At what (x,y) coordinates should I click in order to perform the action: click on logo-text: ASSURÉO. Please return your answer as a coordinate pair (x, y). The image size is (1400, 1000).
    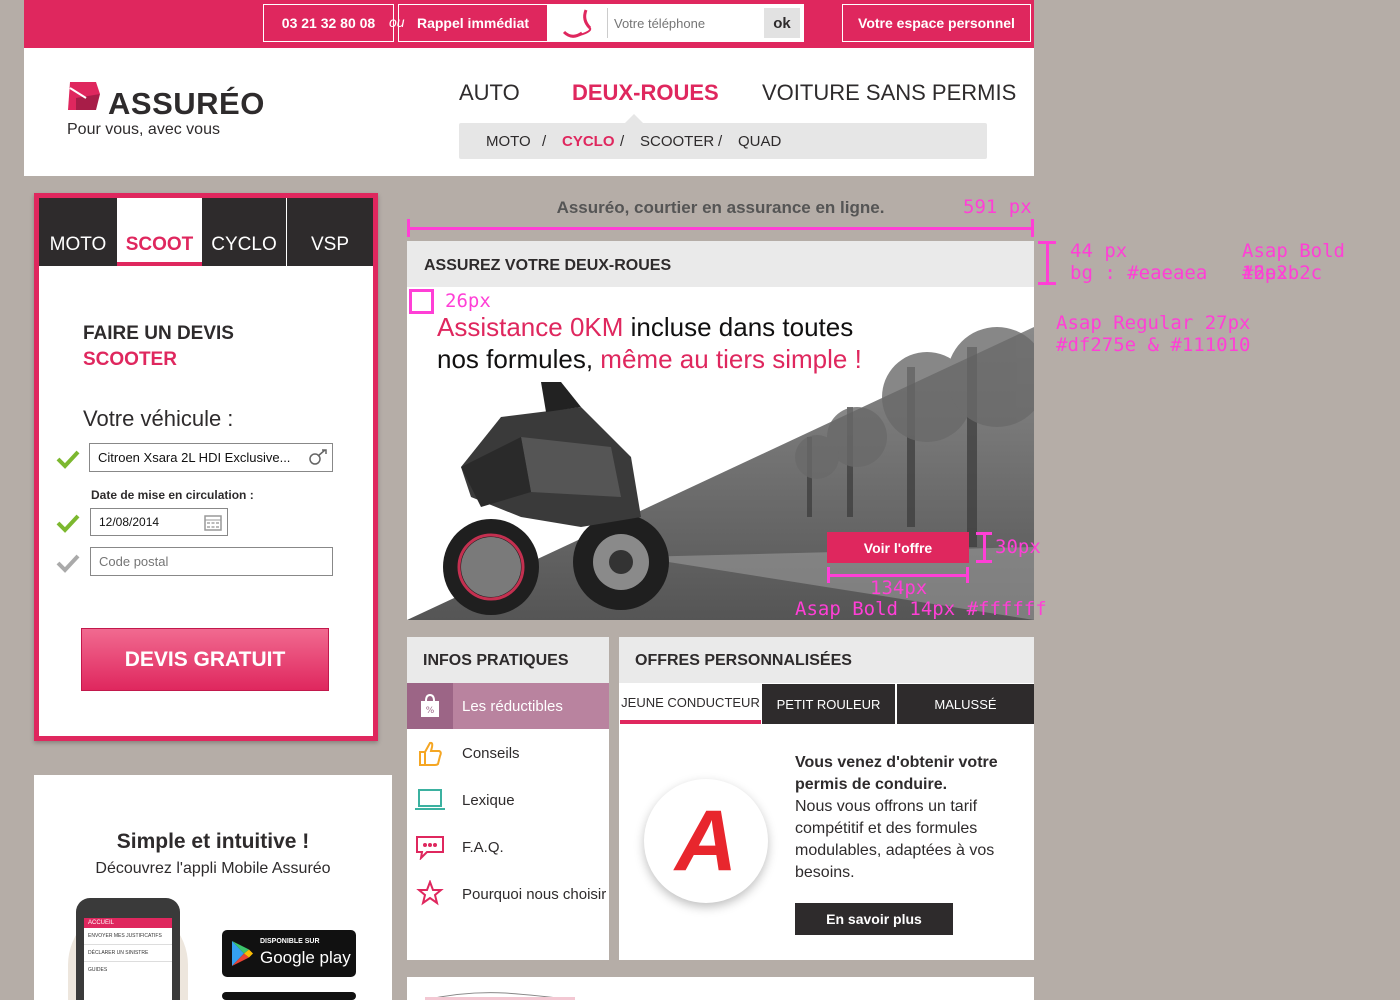
    Looking at the image, I should click on (186, 104).